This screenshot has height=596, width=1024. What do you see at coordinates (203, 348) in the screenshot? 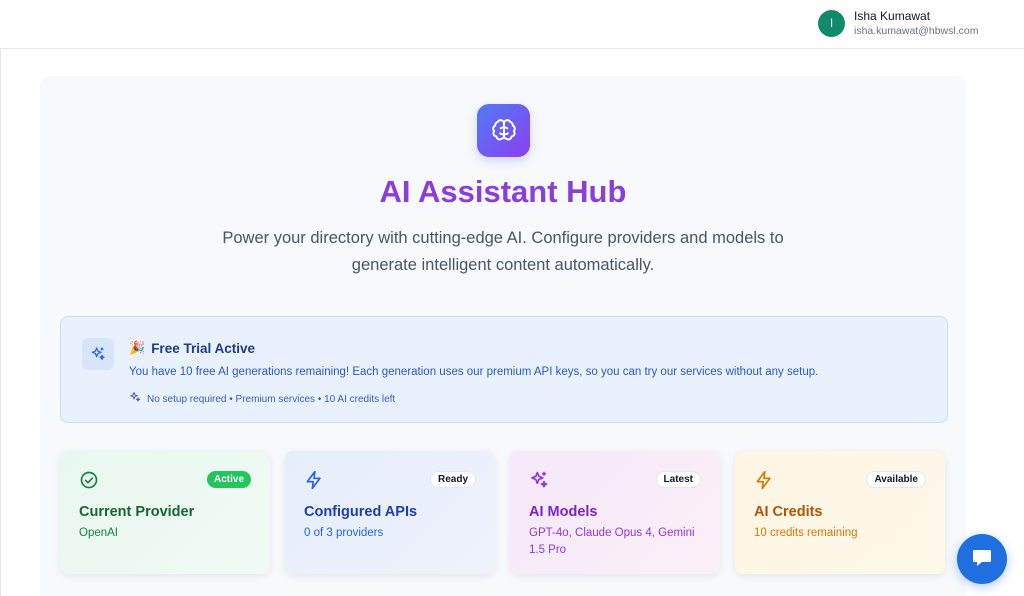
I see `trial-title: Free Trial Active` at bounding box center [203, 348].